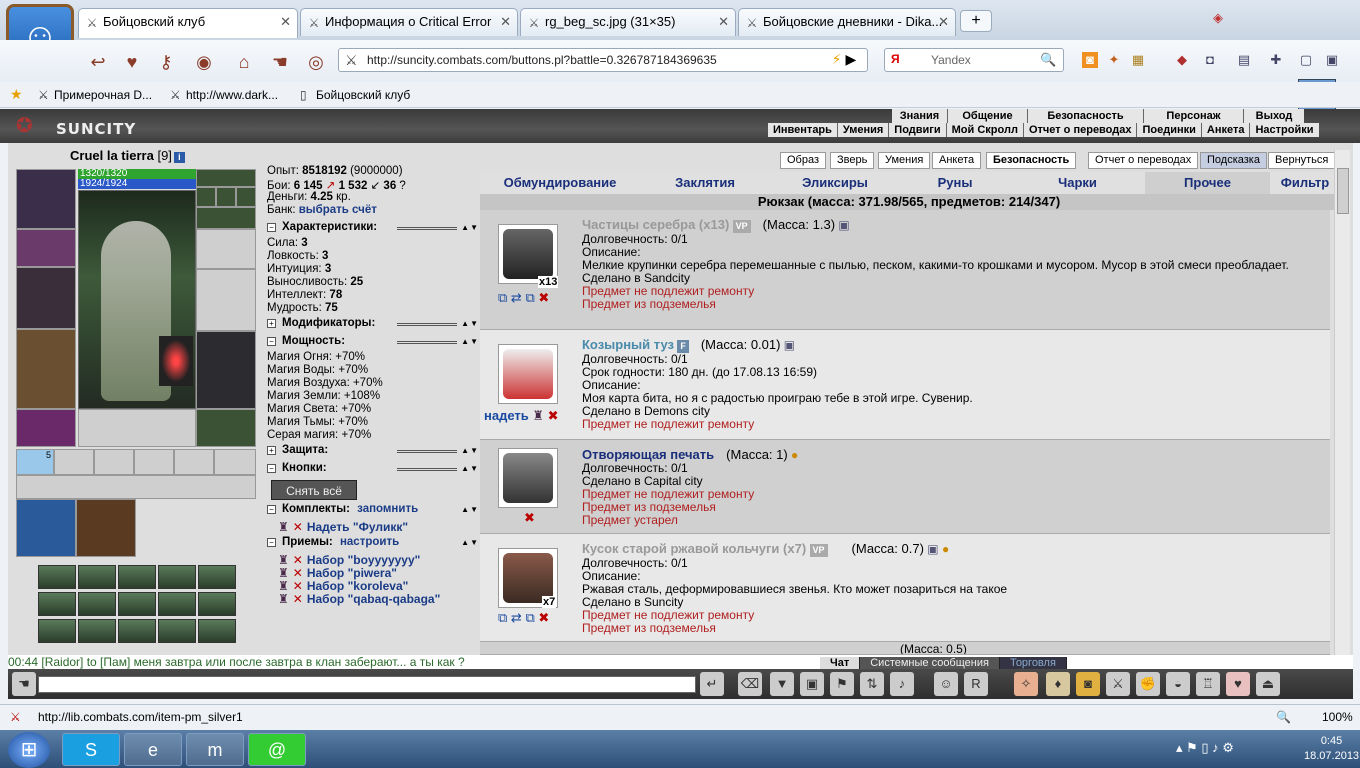 This screenshot has height=768, width=1360. What do you see at coordinates (46, 369) in the screenshot?
I see `armor-slot` at bounding box center [46, 369].